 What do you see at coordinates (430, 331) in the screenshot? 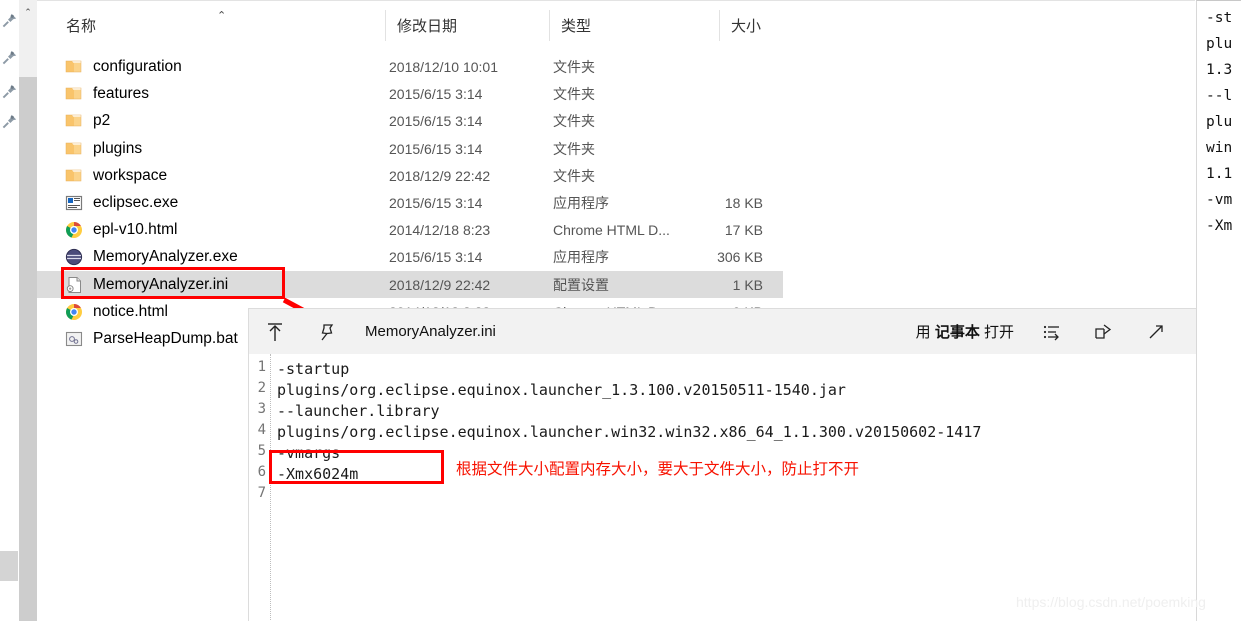
I see `preview-title: MemoryAnalyzer.ini` at bounding box center [430, 331].